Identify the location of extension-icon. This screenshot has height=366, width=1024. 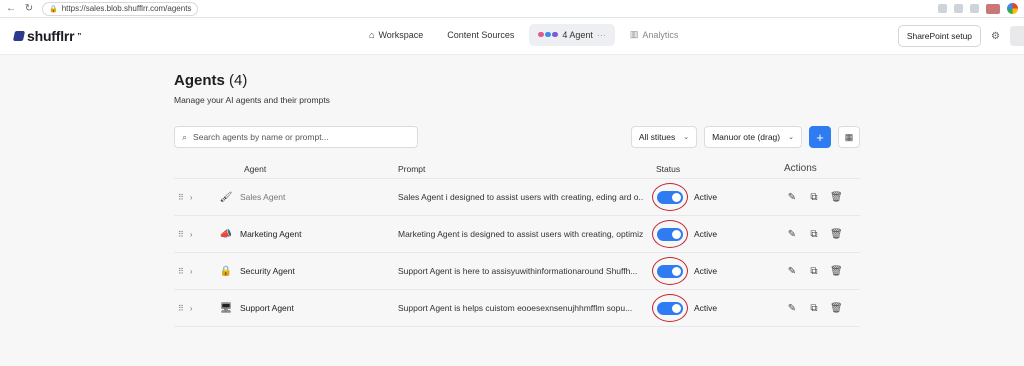
(942, 8).